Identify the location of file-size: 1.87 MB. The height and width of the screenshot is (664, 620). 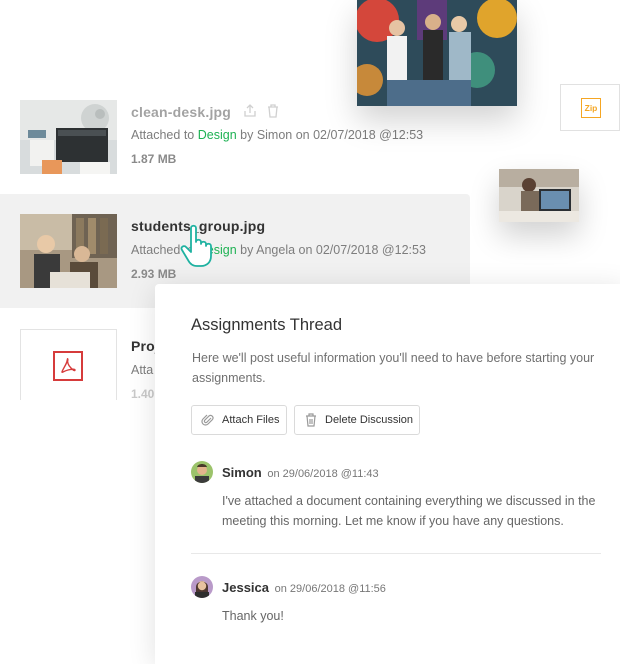
(154, 159).